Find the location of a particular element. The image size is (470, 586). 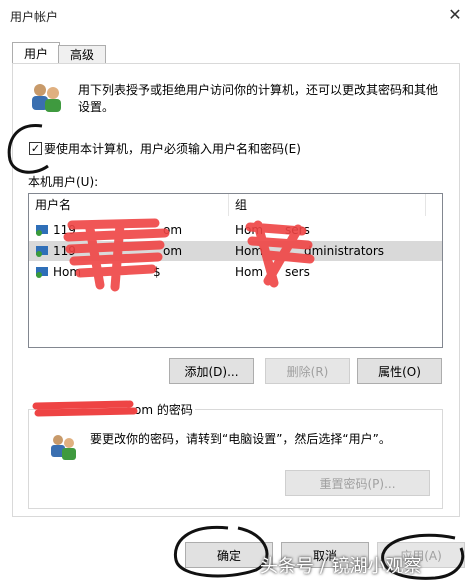

tab-advanced: 高级 is located at coordinates (82, 55).